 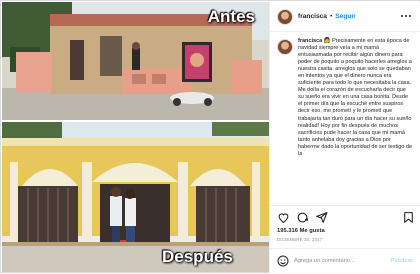 I want to click on comment-bar: Agrega un comentario... Publicar, so click(x=345, y=261).